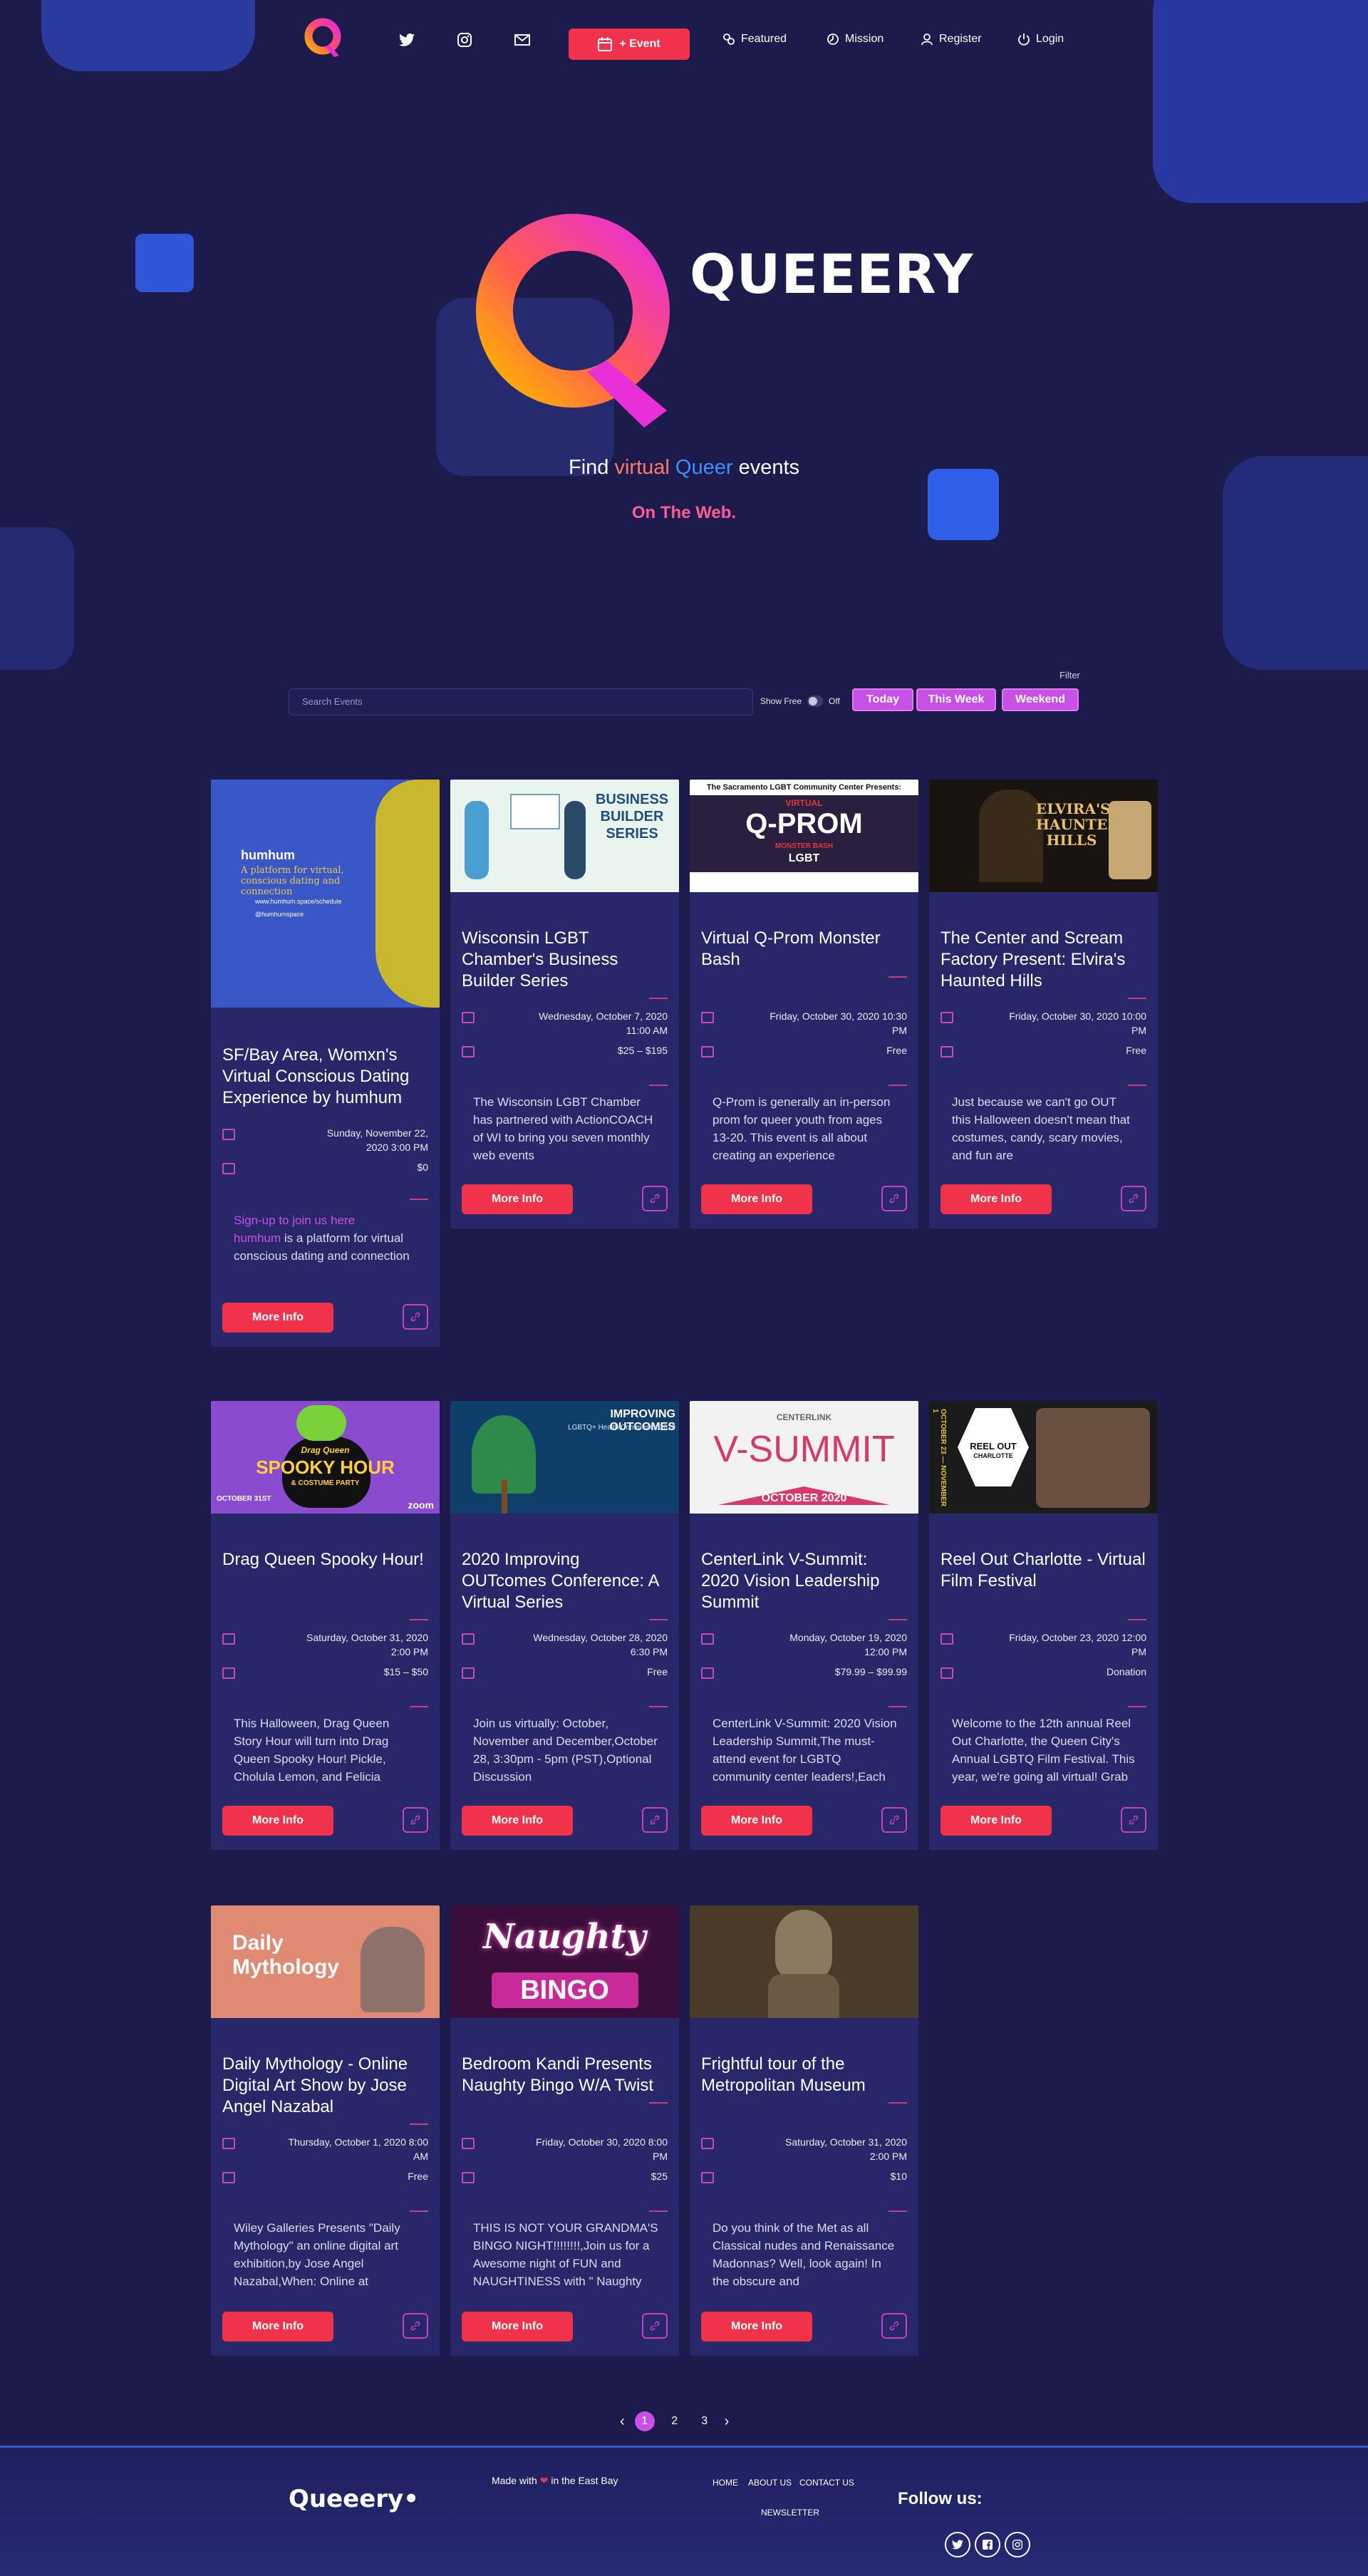 The height and width of the screenshot is (2576, 1368). What do you see at coordinates (629, 45) in the screenshot?
I see `add-event-button: + Event` at bounding box center [629, 45].